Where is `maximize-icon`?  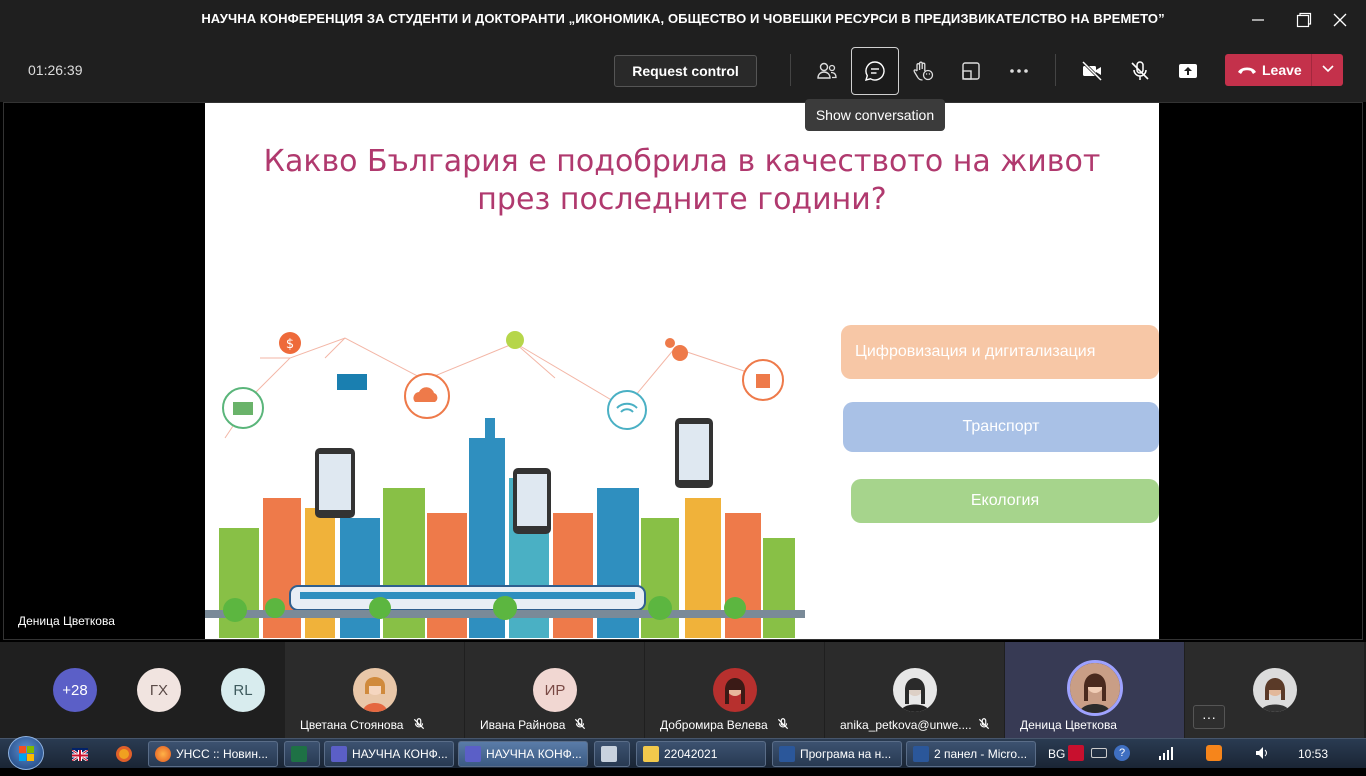 maximize-icon is located at coordinates (1304, 20).